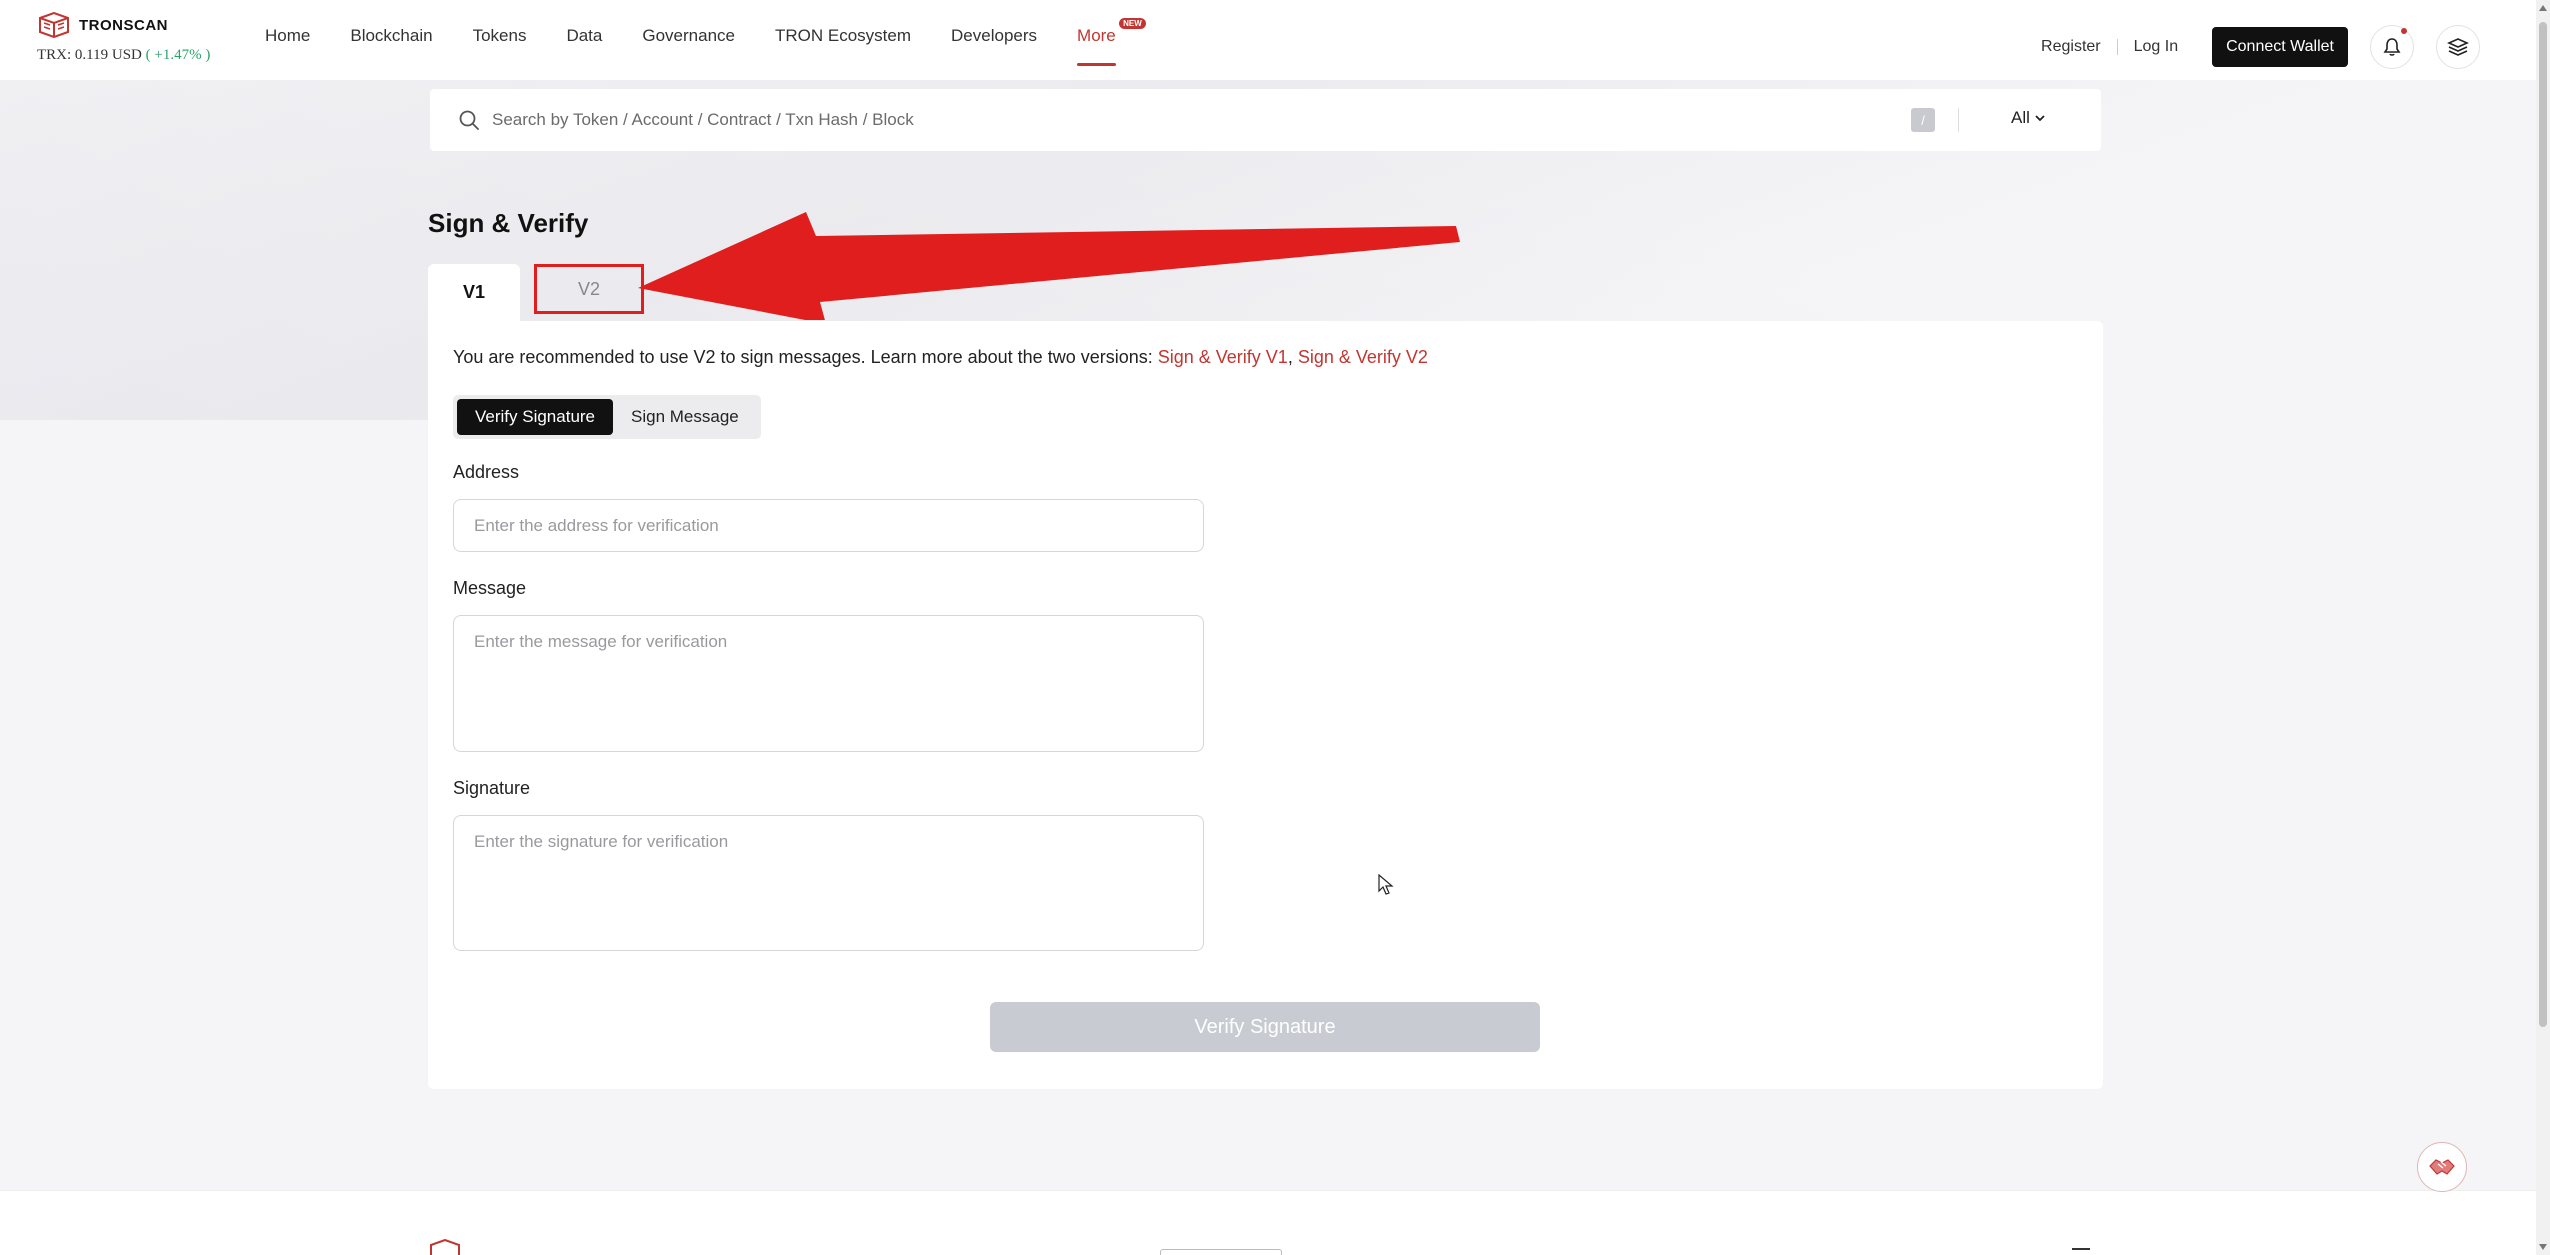  Describe the element at coordinates (490, 588) in the screenshot. I see `message-label: Message` at that location.